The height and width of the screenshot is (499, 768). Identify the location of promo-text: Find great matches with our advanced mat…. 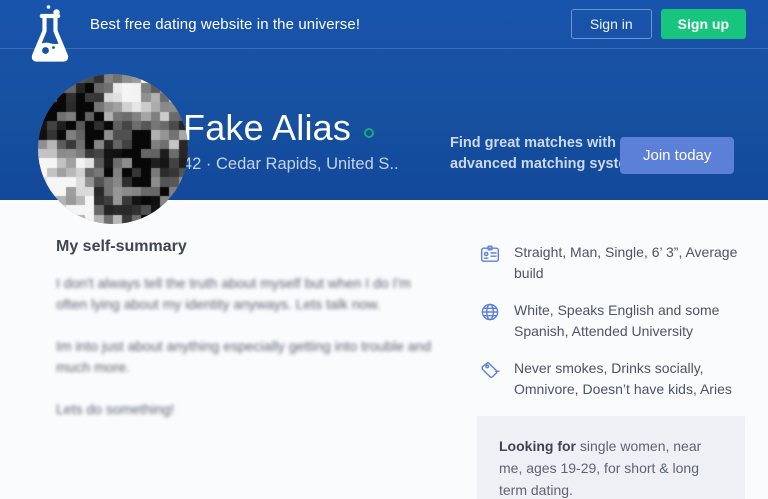
(547, 154).